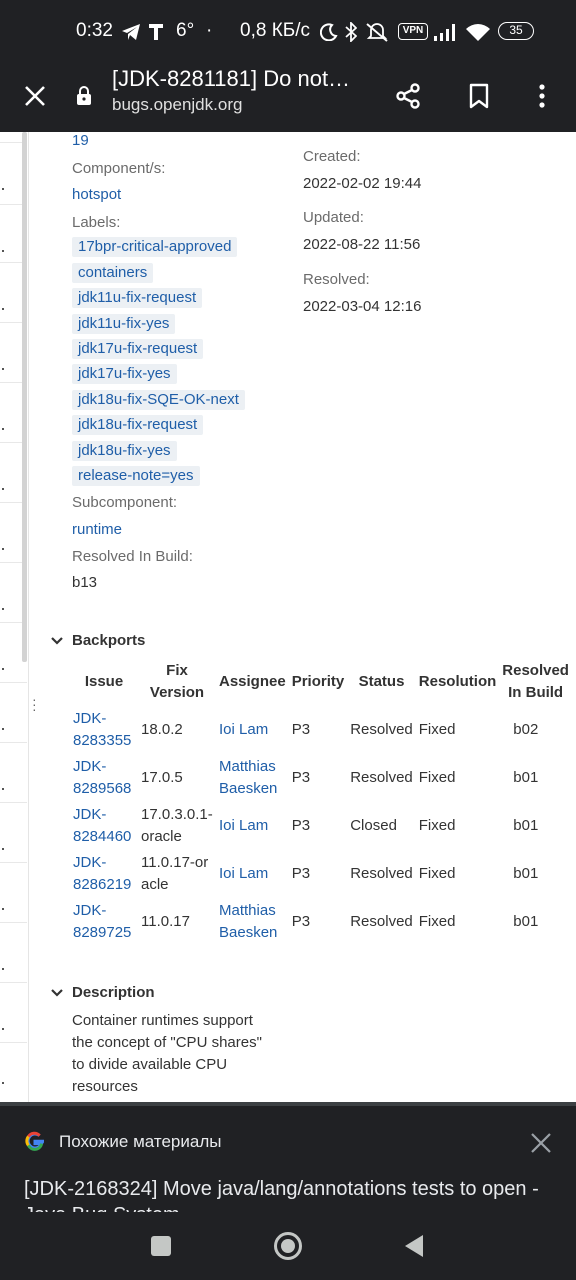 The width and height of the screenshot is (576, 1280). What do you see at coordinates (124, 324) in the screenshot?
I see `label-tag: jdk11u-fix-yes` at bounding box center [124, 324].